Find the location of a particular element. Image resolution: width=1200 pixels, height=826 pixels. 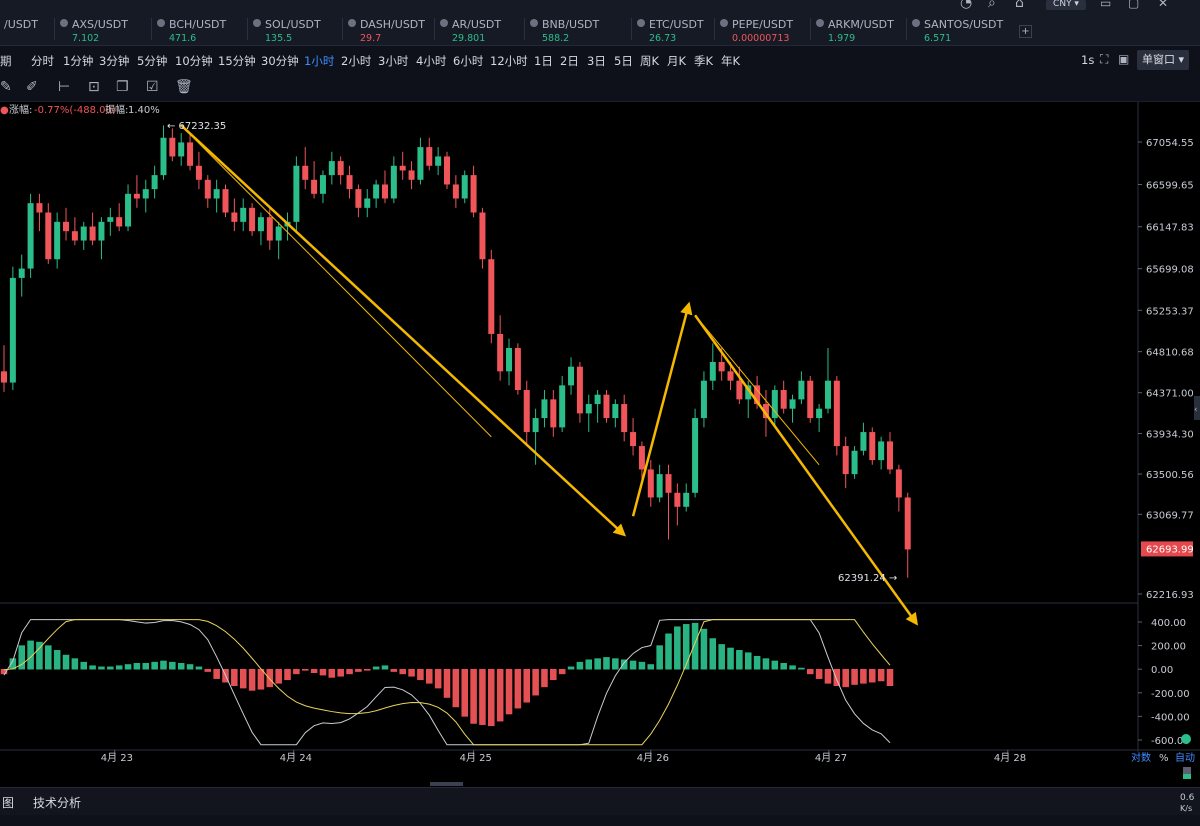

brush-icon: ✐ is located at coordinates (32, 87).